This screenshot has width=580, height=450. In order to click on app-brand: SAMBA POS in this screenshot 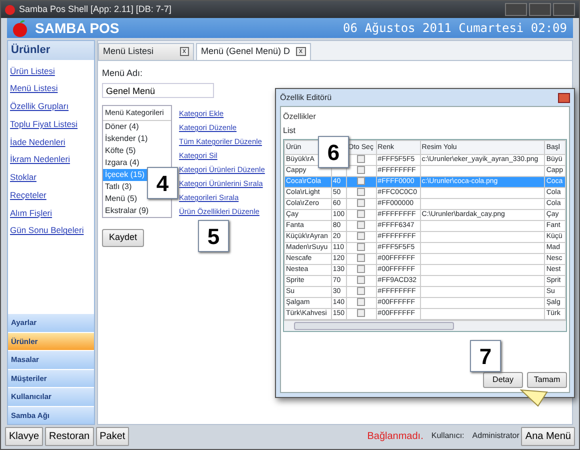, I will do `click(77, 28)`.